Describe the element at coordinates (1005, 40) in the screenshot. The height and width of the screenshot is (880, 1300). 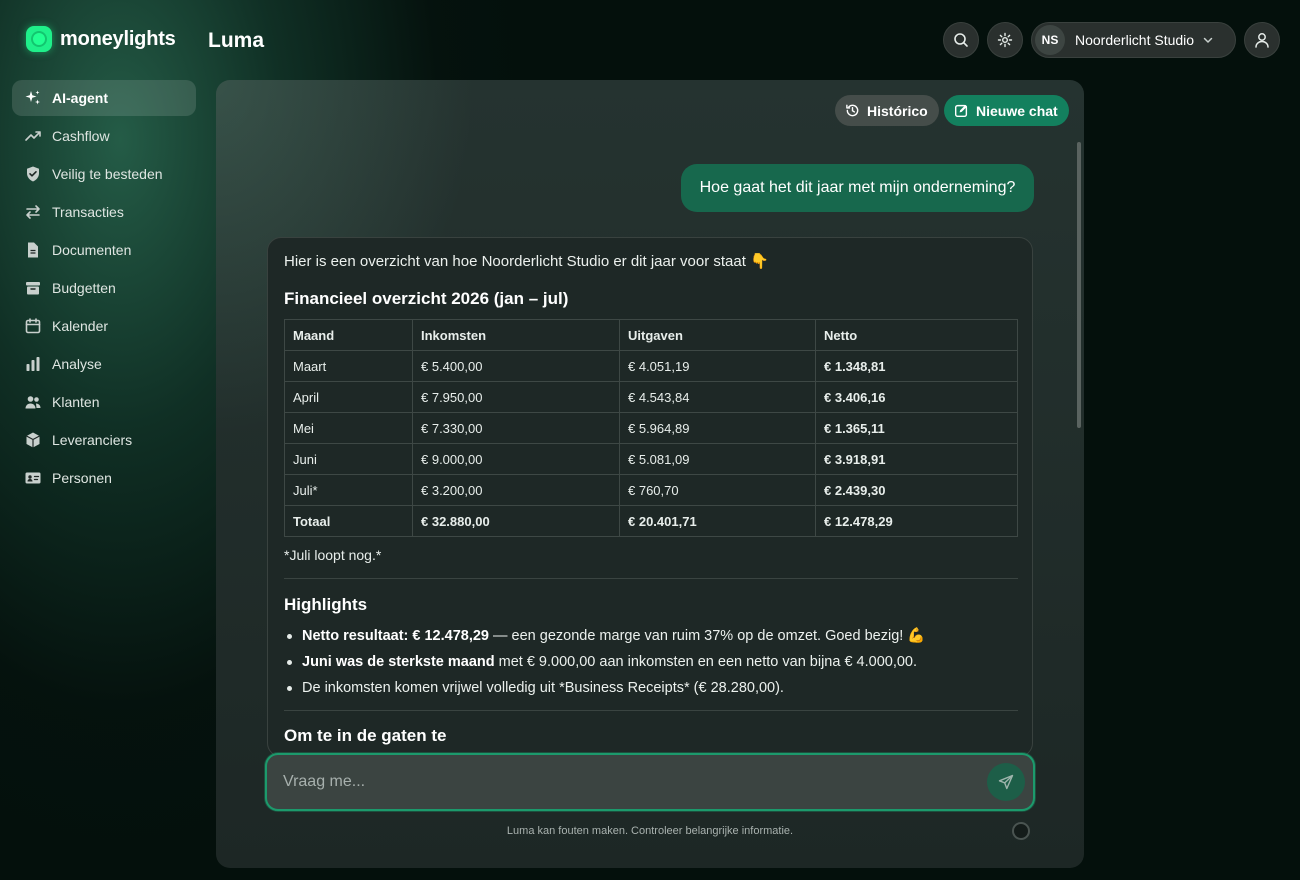
I see `settings-button` at that location.